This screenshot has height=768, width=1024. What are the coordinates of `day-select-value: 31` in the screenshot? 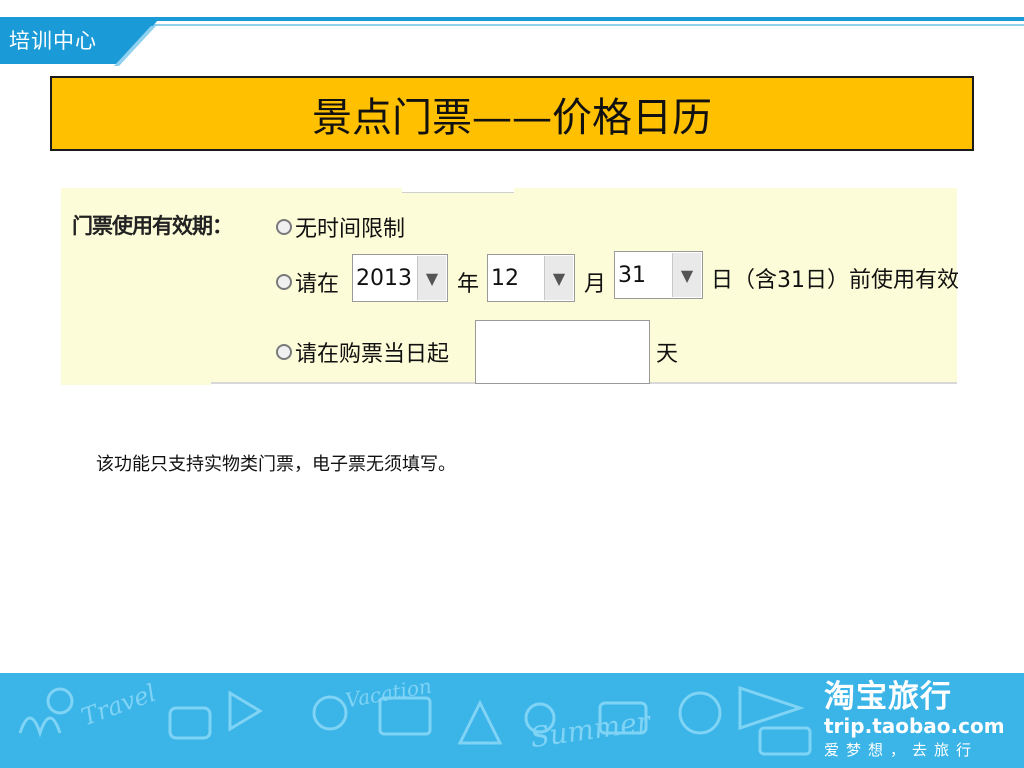 It's located at (632, 275).